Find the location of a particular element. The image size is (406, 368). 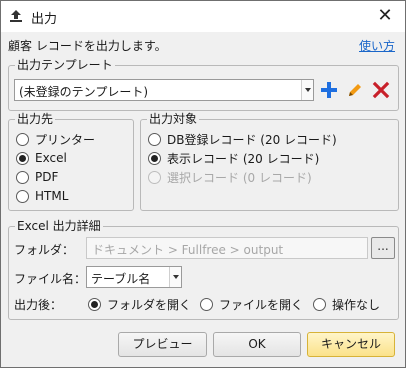

destination-printer-radio: プリンター is located at coordinates (55, 139).